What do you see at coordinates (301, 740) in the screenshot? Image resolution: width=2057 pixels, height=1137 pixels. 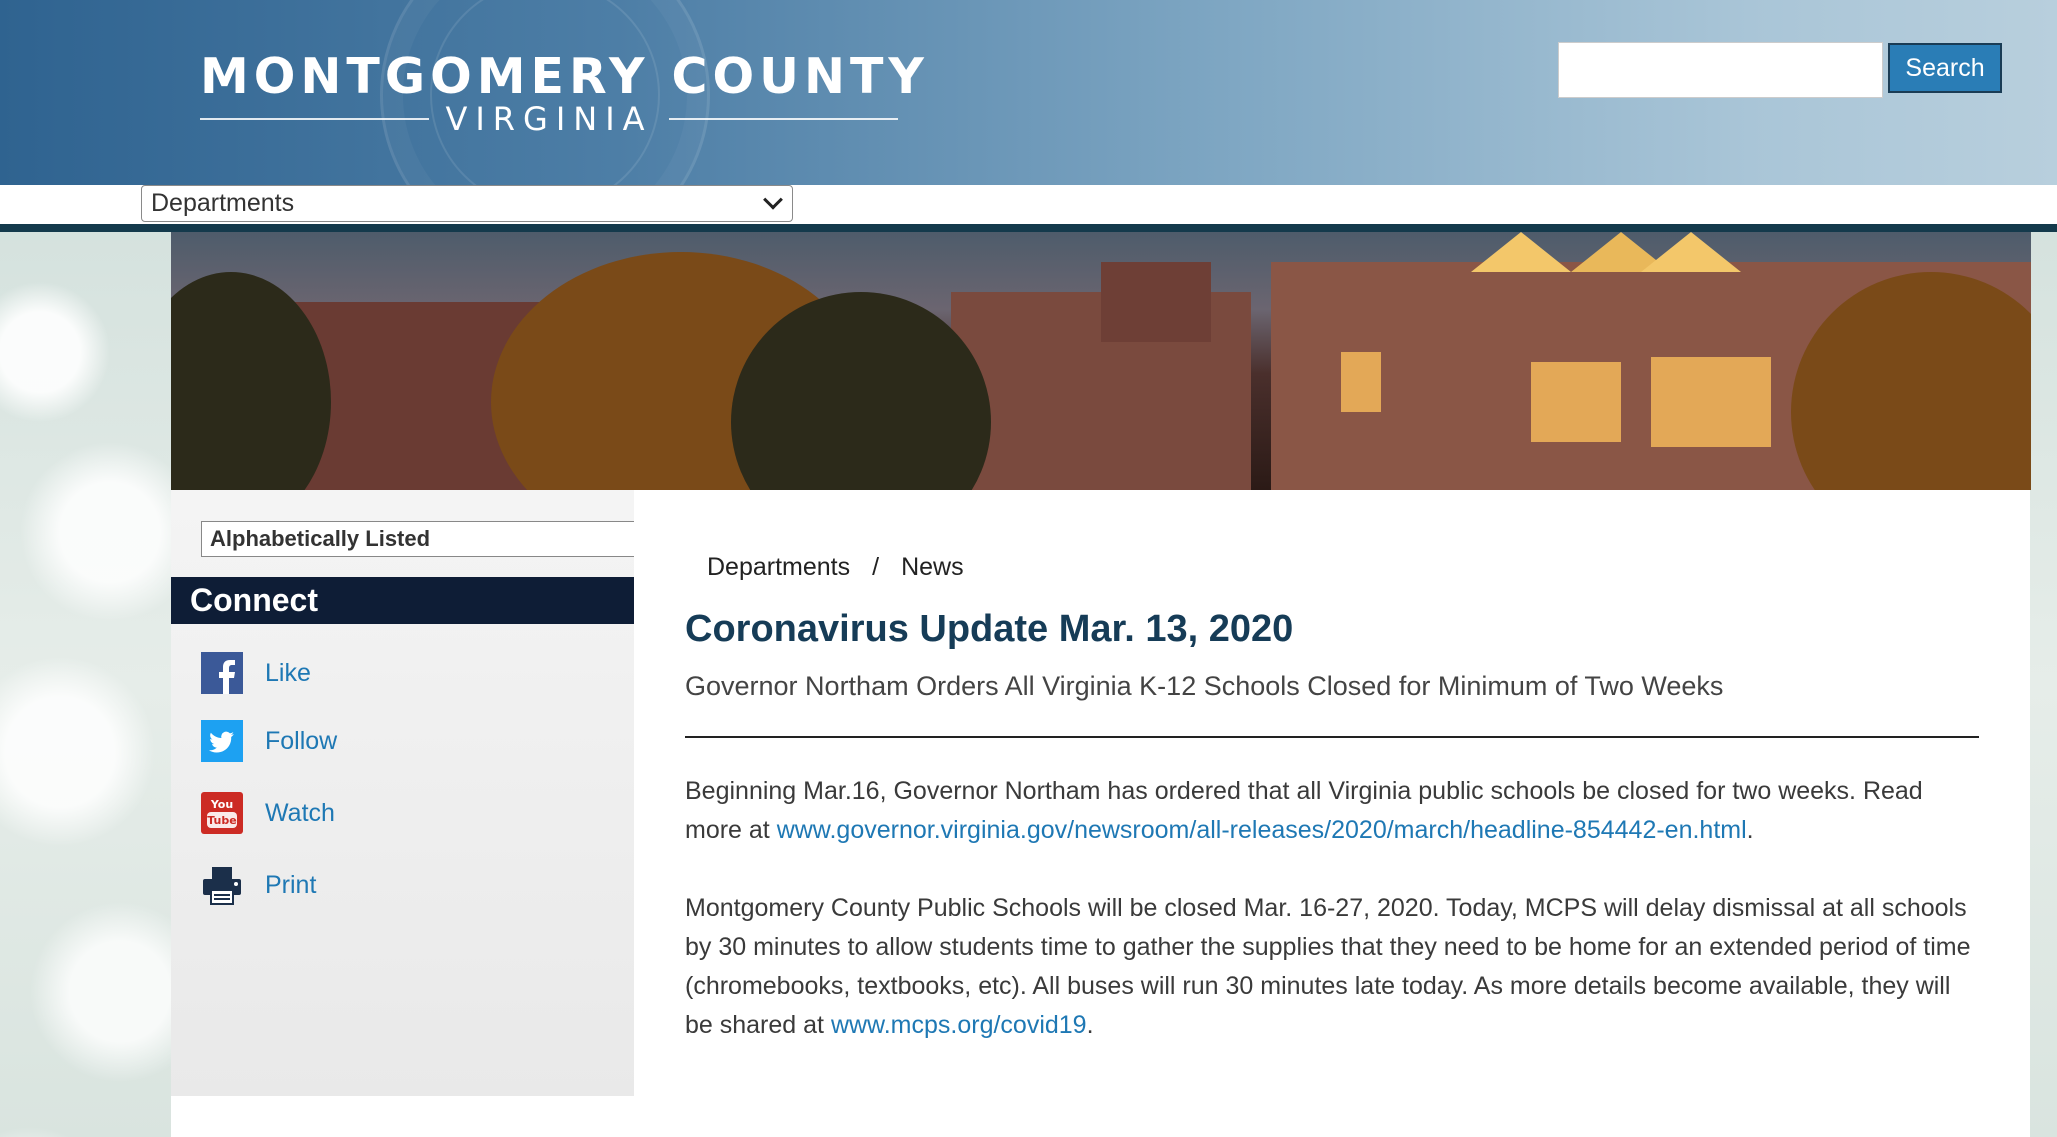 I see `social-label: Follow` at bounding box center [301, 740].